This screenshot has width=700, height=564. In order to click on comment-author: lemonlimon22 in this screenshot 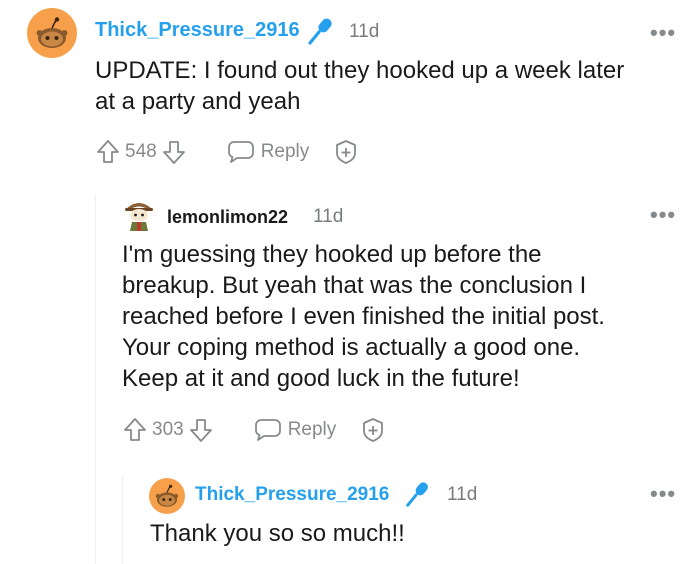, I will do `click(227, 217)`.